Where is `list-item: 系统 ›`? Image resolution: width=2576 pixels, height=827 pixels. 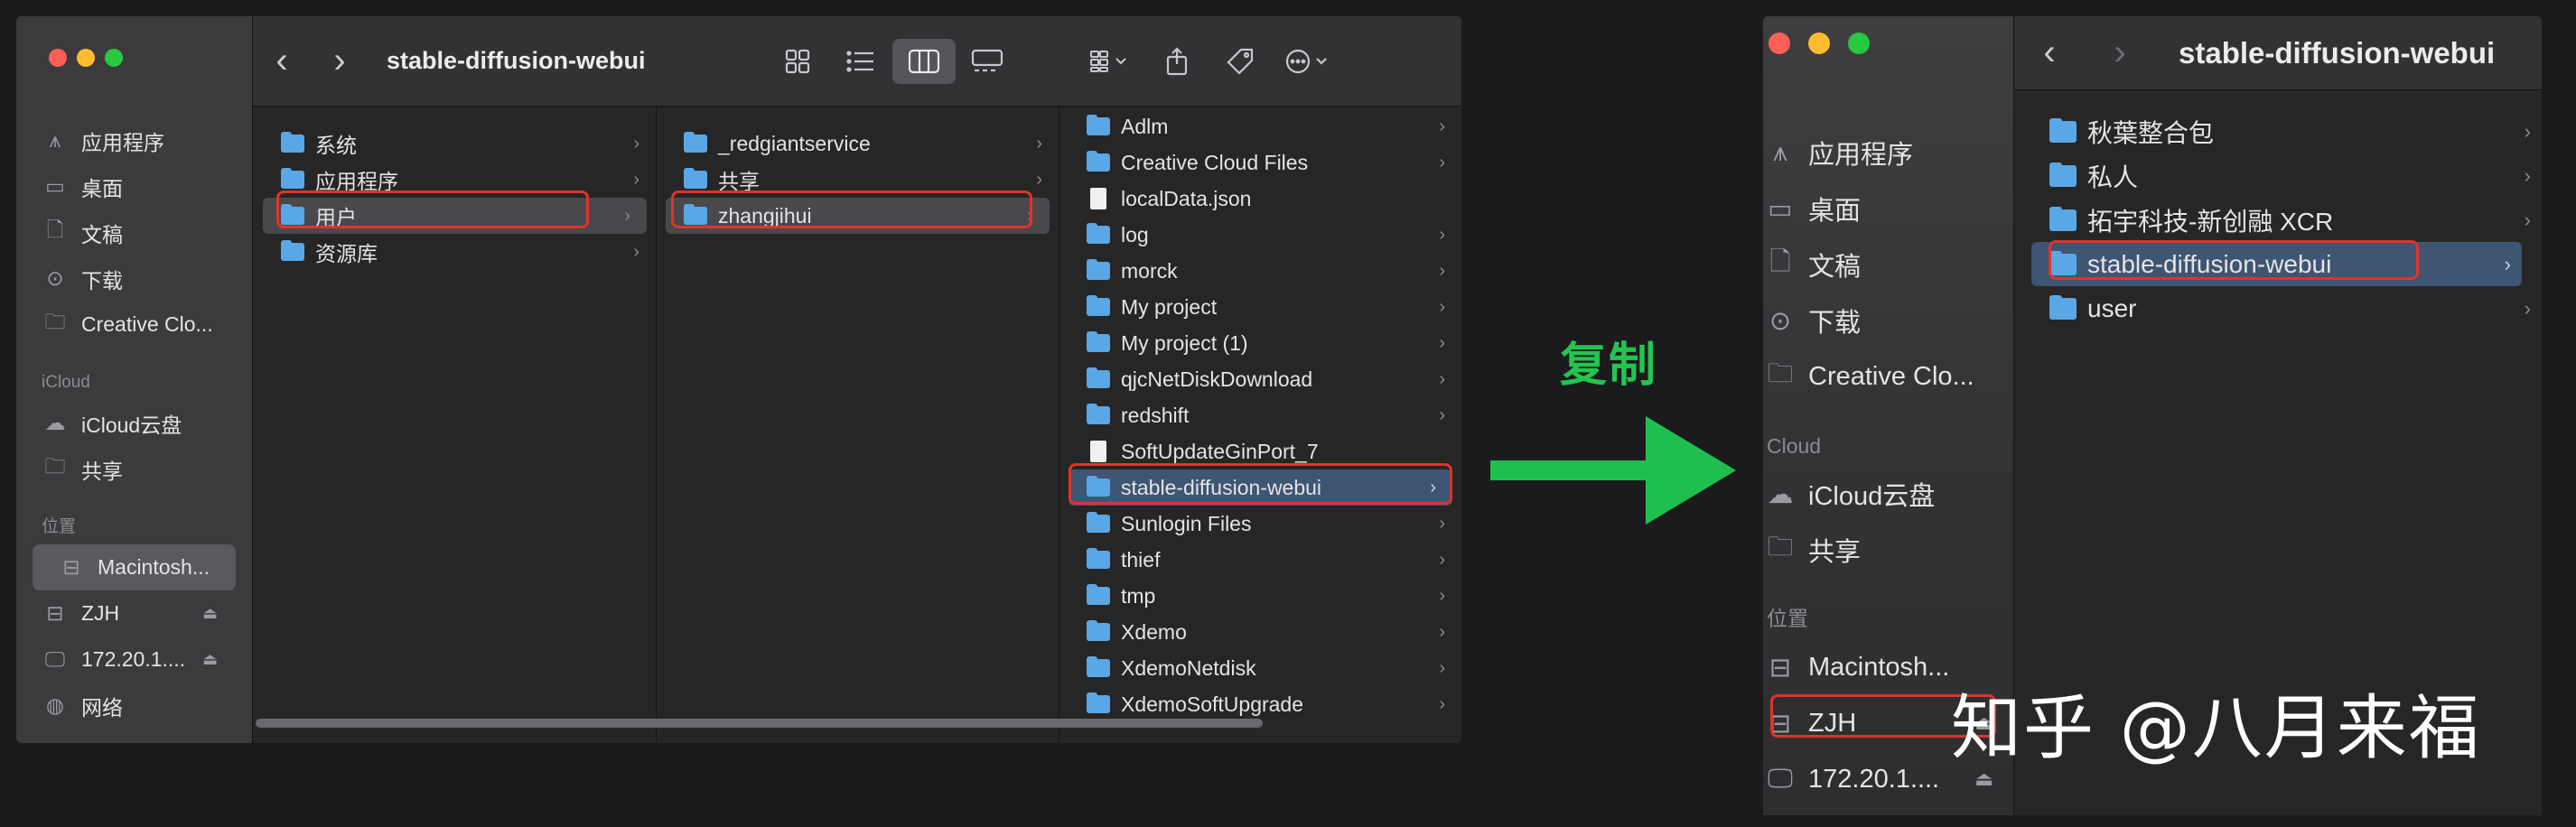
list-item: 系统 › is located at coordinates (455, 143).